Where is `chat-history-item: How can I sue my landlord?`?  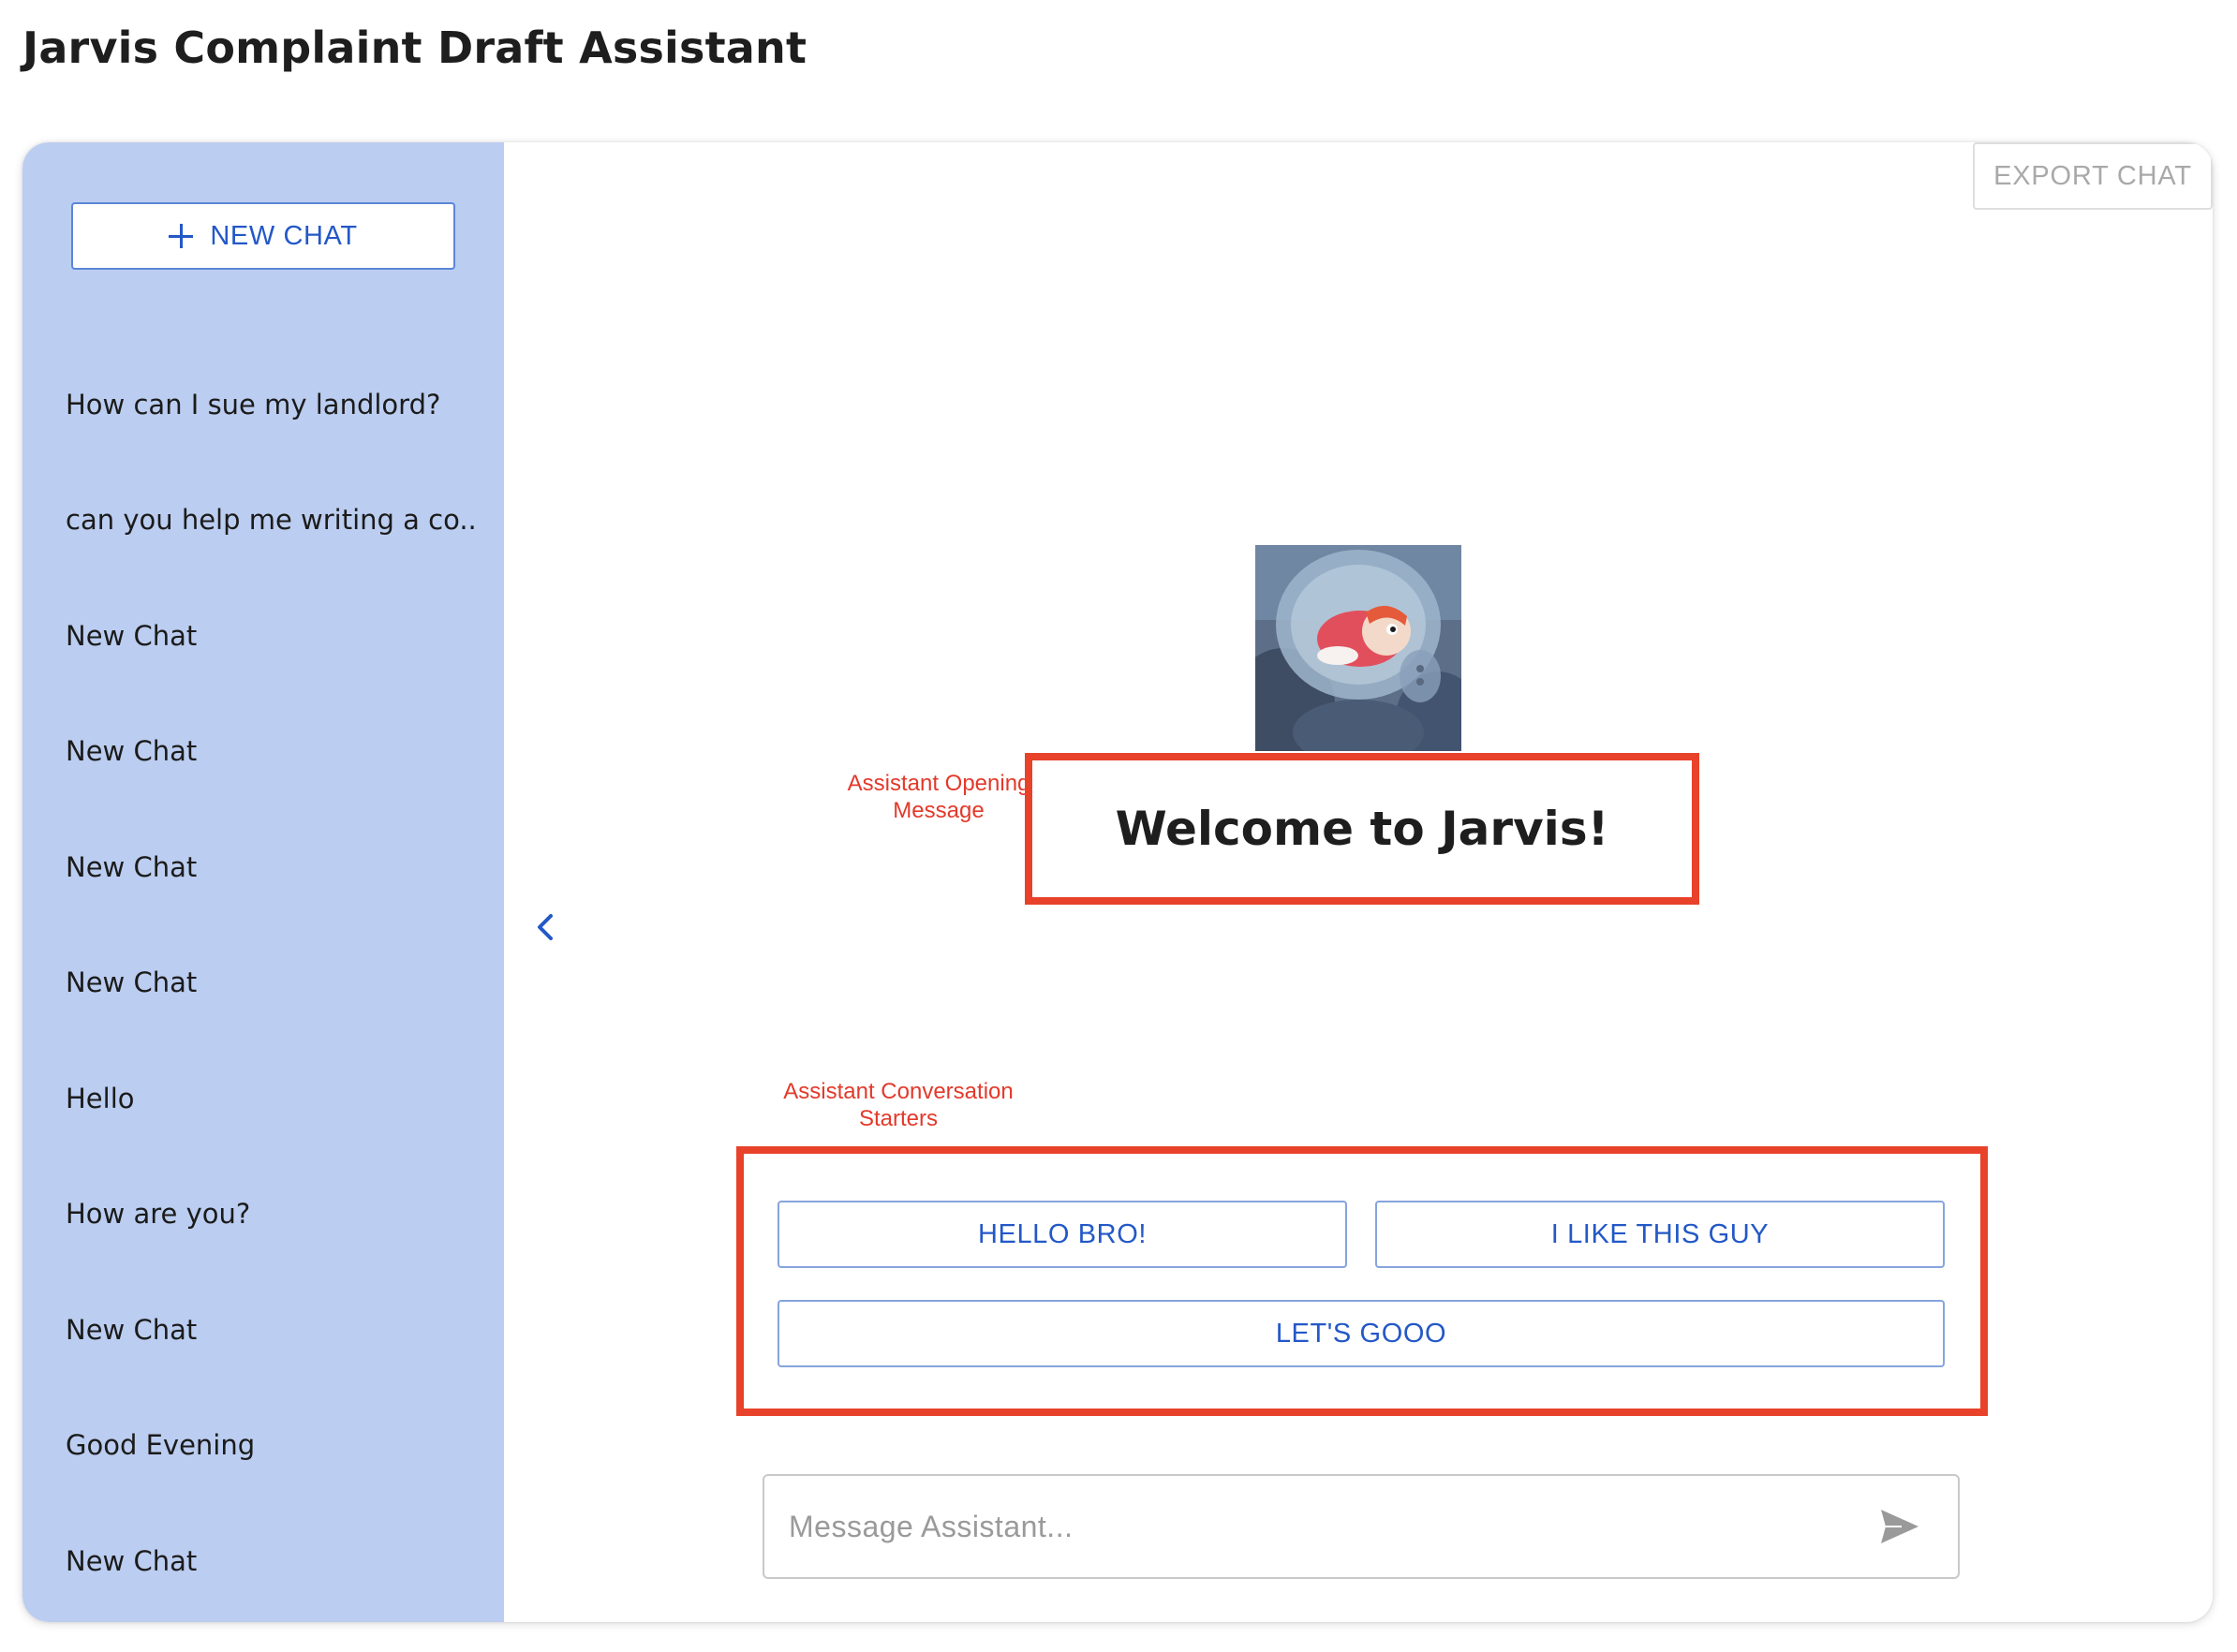
chat-history-item: How can I sue my landlord? is located at coordinates (272, 405).